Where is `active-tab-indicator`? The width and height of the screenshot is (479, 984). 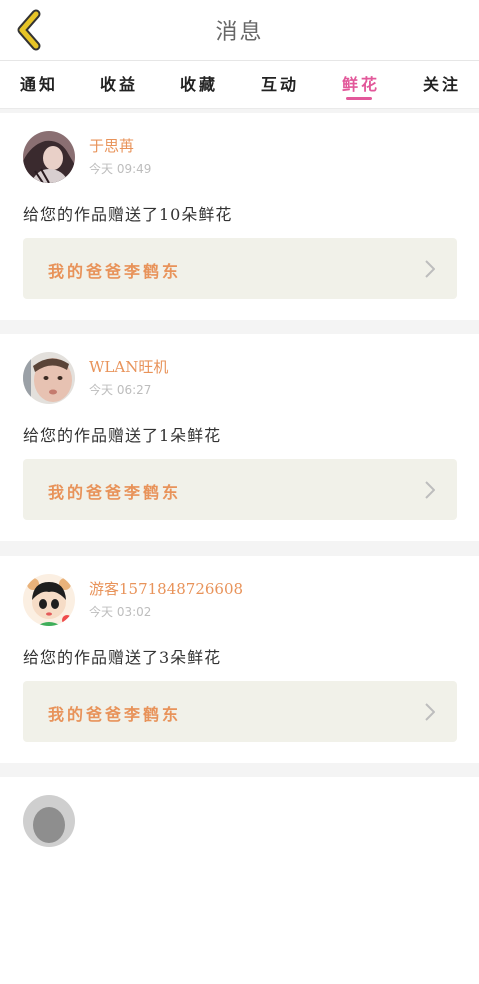
active-tab-indicator is located at coordinates (359, 98).